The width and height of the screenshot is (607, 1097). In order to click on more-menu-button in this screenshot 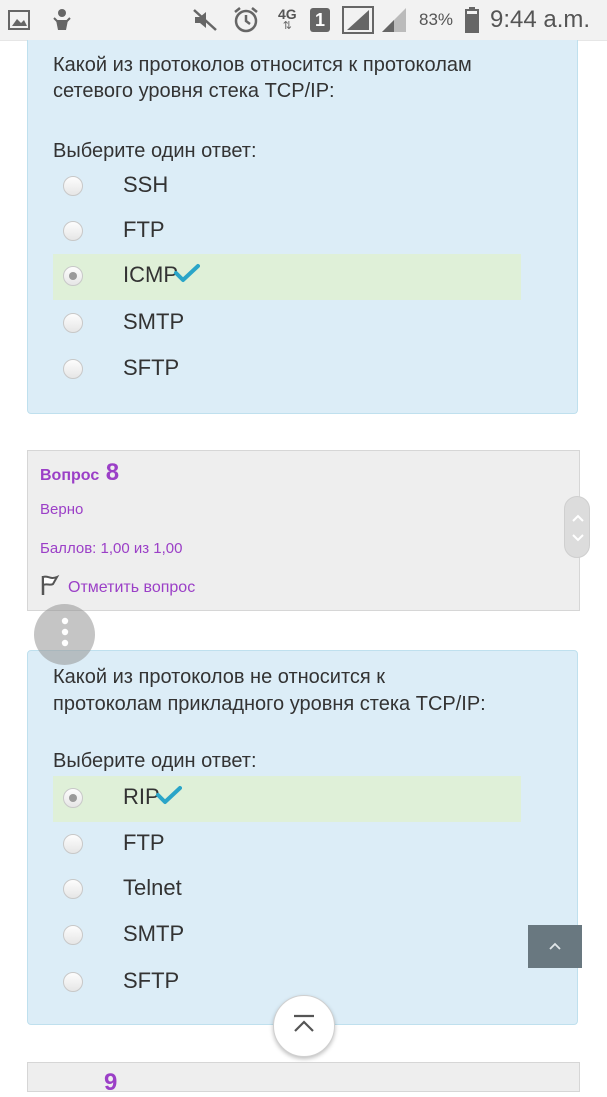, I will do `click(64, 634)`.